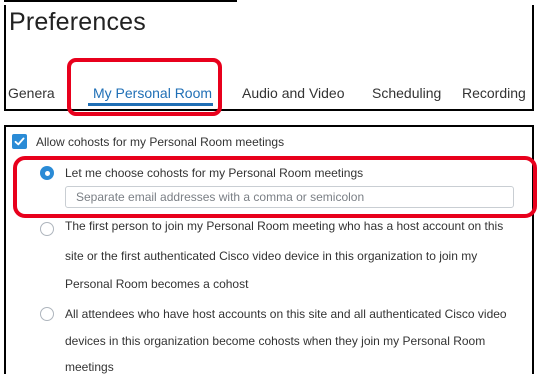 This screenshot has width=539, height=374. I want to click on allow-cohosts-checkbox, so click(19, 141).